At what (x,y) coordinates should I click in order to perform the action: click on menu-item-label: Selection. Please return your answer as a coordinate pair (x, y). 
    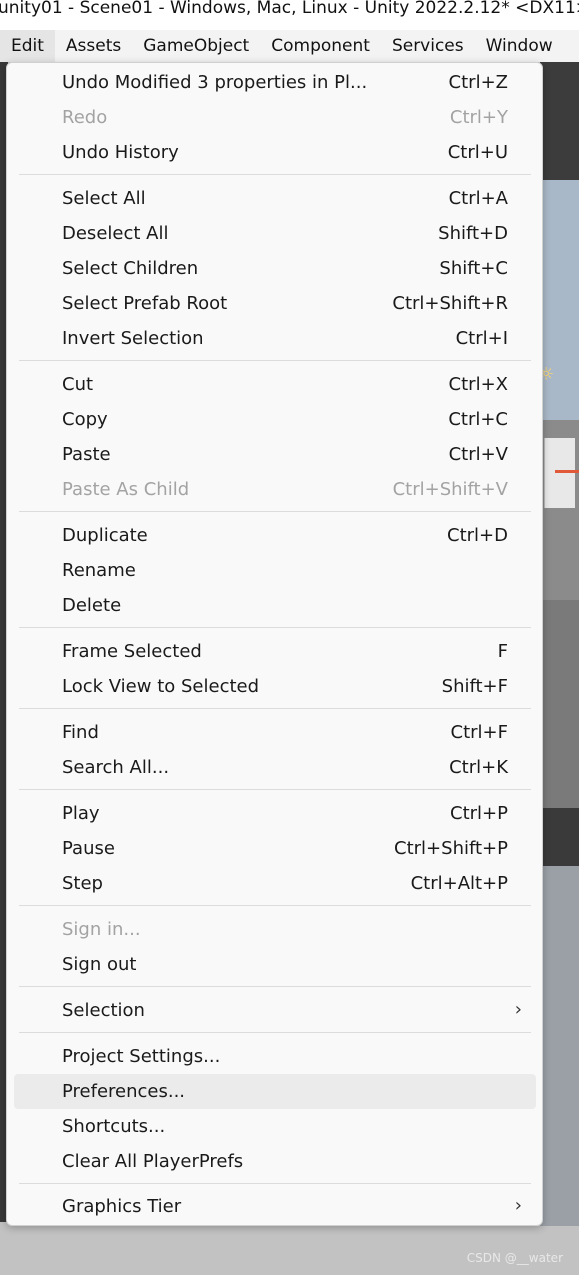
    Looking at the image, I should click on (103, 1010).